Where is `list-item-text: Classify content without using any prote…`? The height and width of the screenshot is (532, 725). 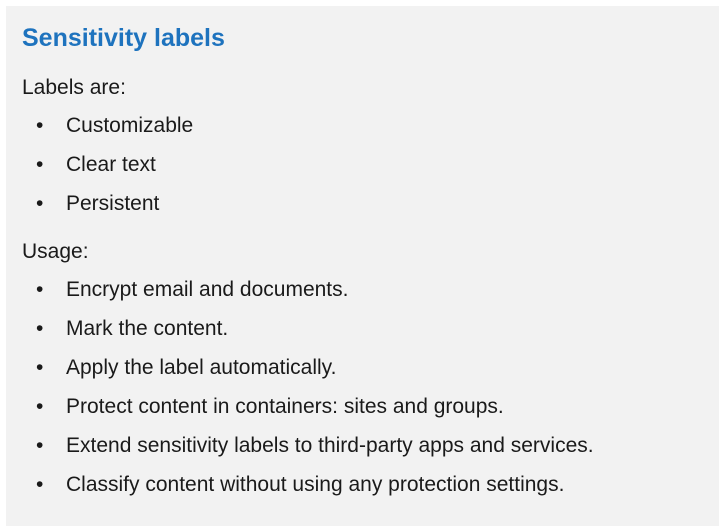
list-item-text: Classify content without using any prote… is located at coordinates (315, 484).